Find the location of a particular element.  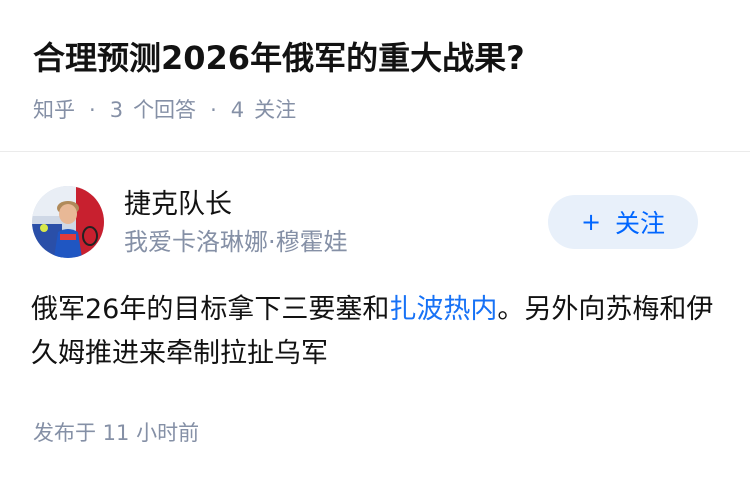

avatar-image is located at coordinates (68, 222).